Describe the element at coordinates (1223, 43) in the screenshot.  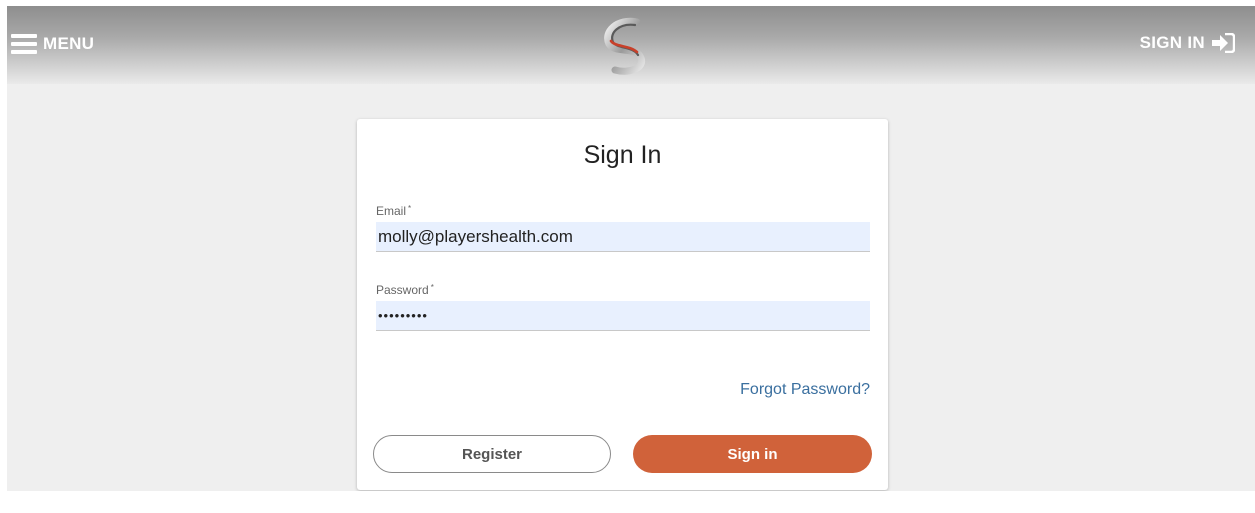
I see `sign-in-arrow-icon` at that location.